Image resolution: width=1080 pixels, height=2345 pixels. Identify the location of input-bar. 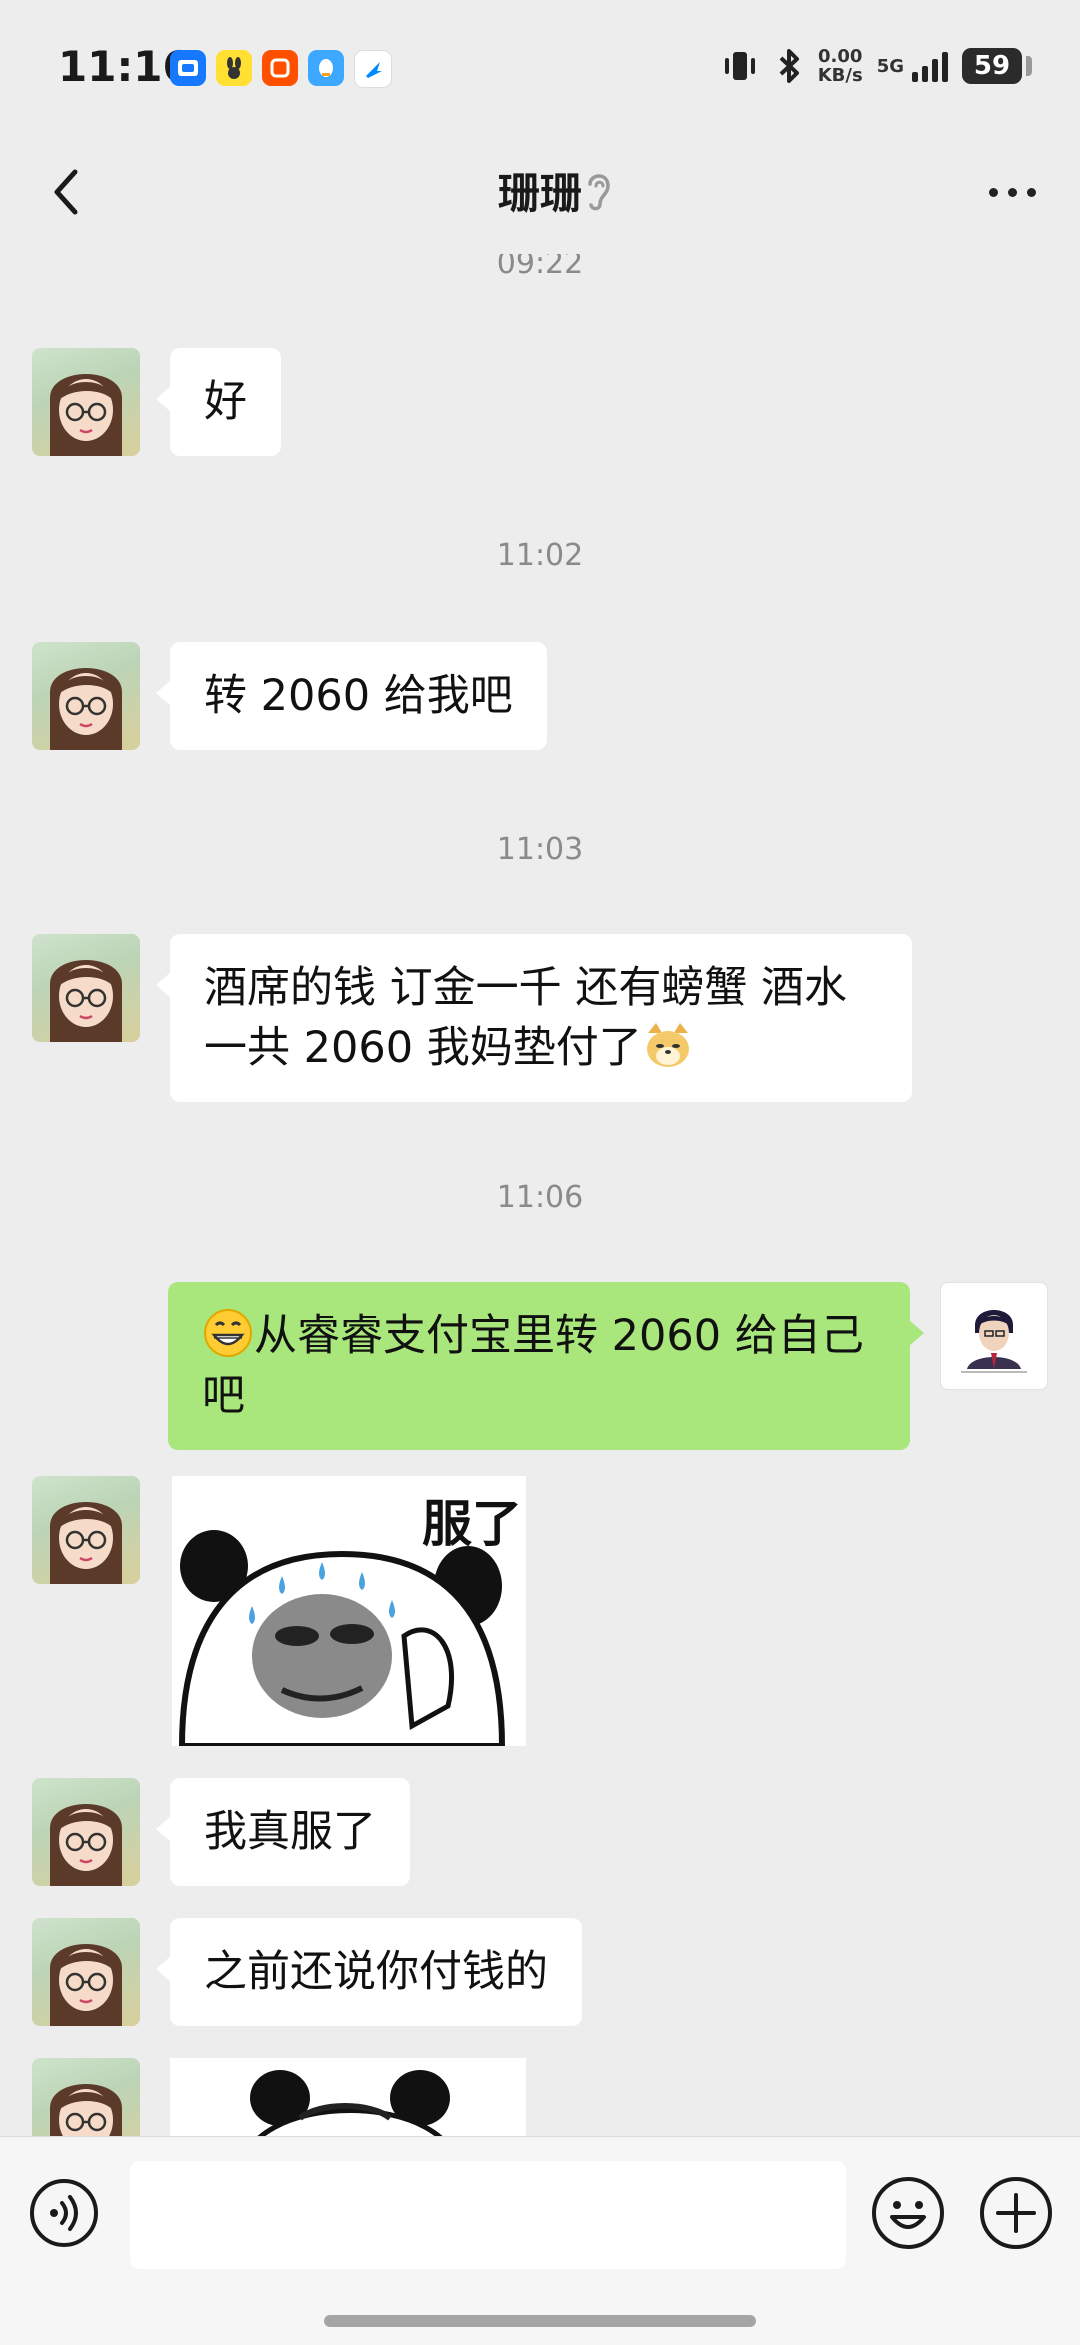
(540, 2240).